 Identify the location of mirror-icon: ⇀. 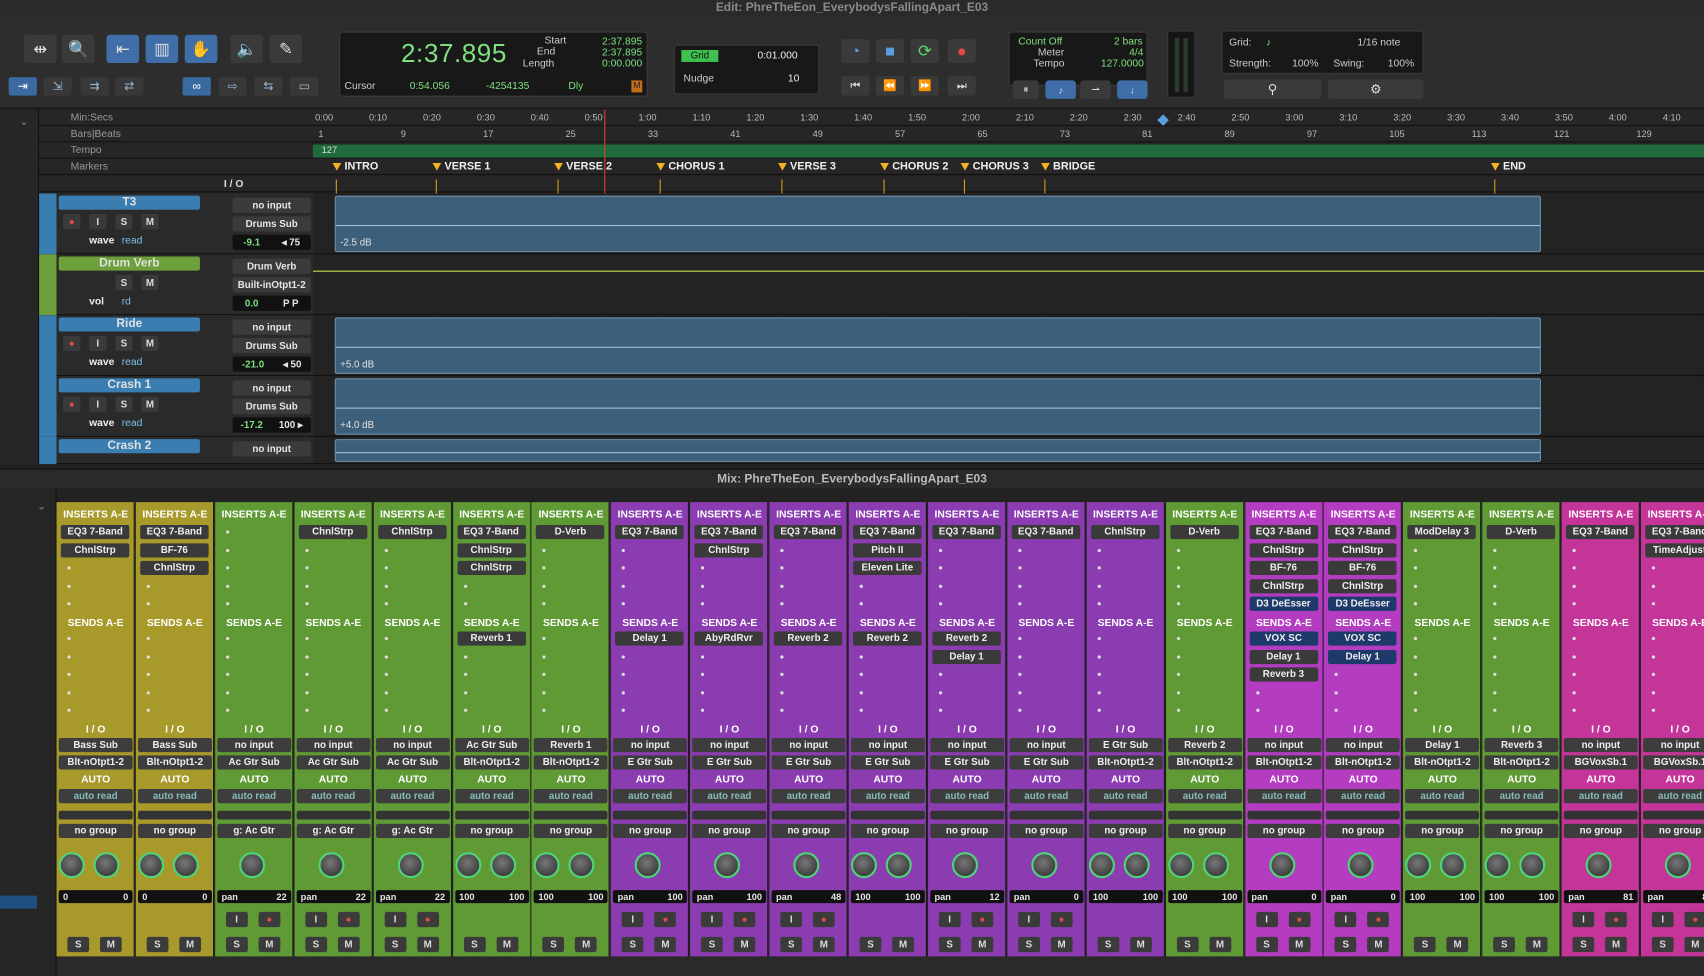
(1095, 89).